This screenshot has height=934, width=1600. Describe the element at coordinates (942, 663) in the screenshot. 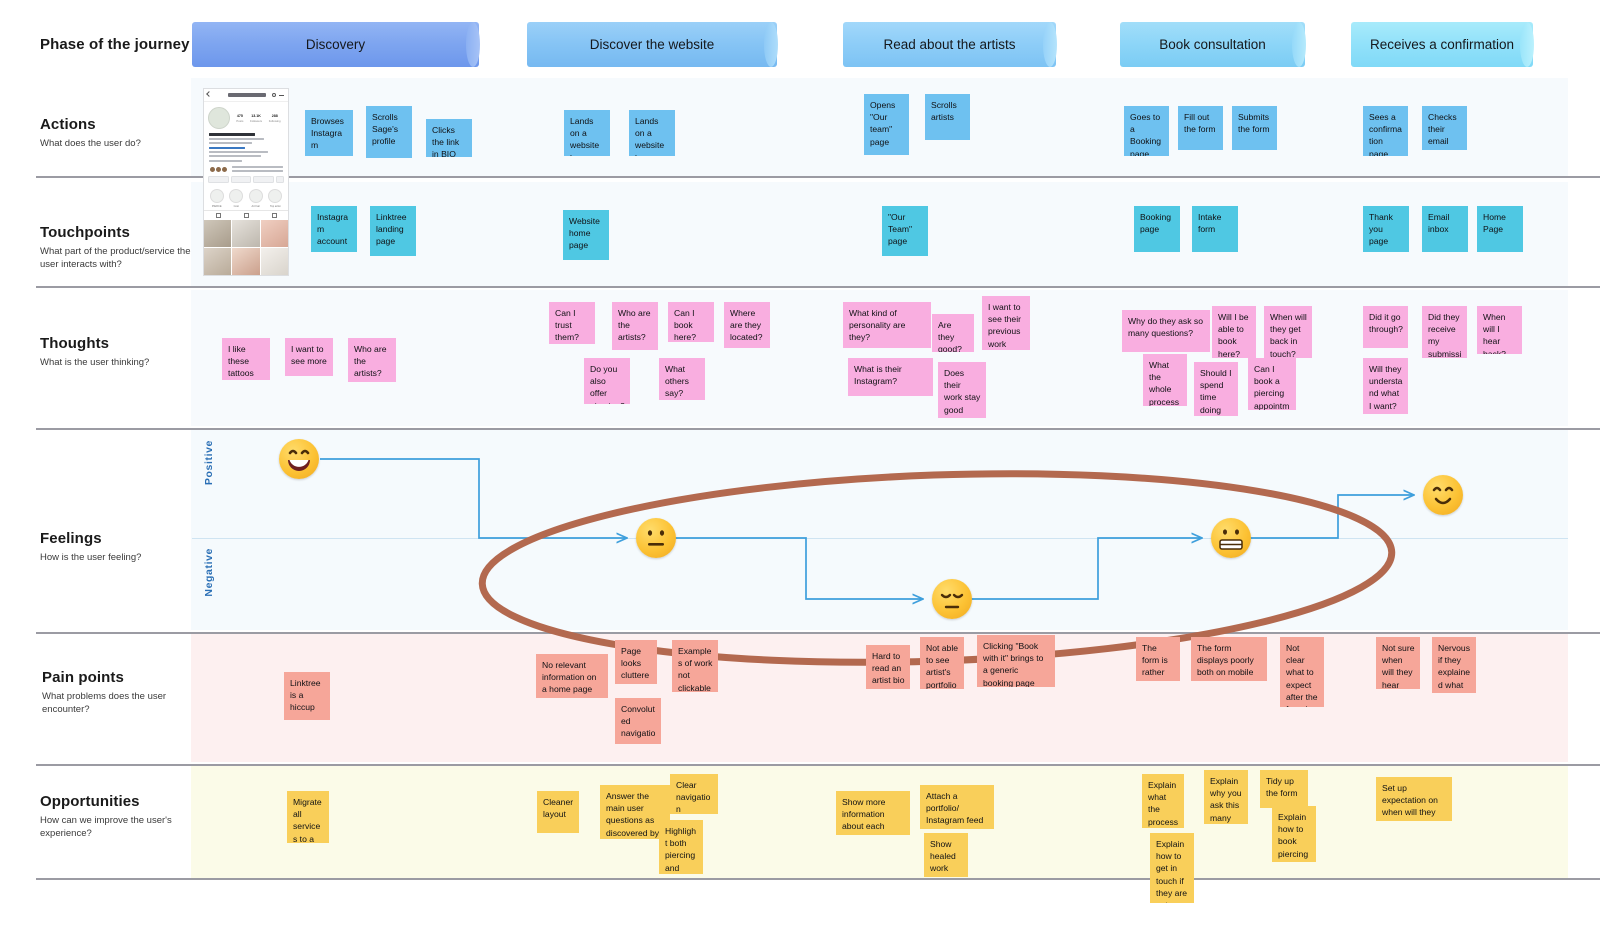

I see `pain-point-note: Not able to see artist's portfolio` at that location.